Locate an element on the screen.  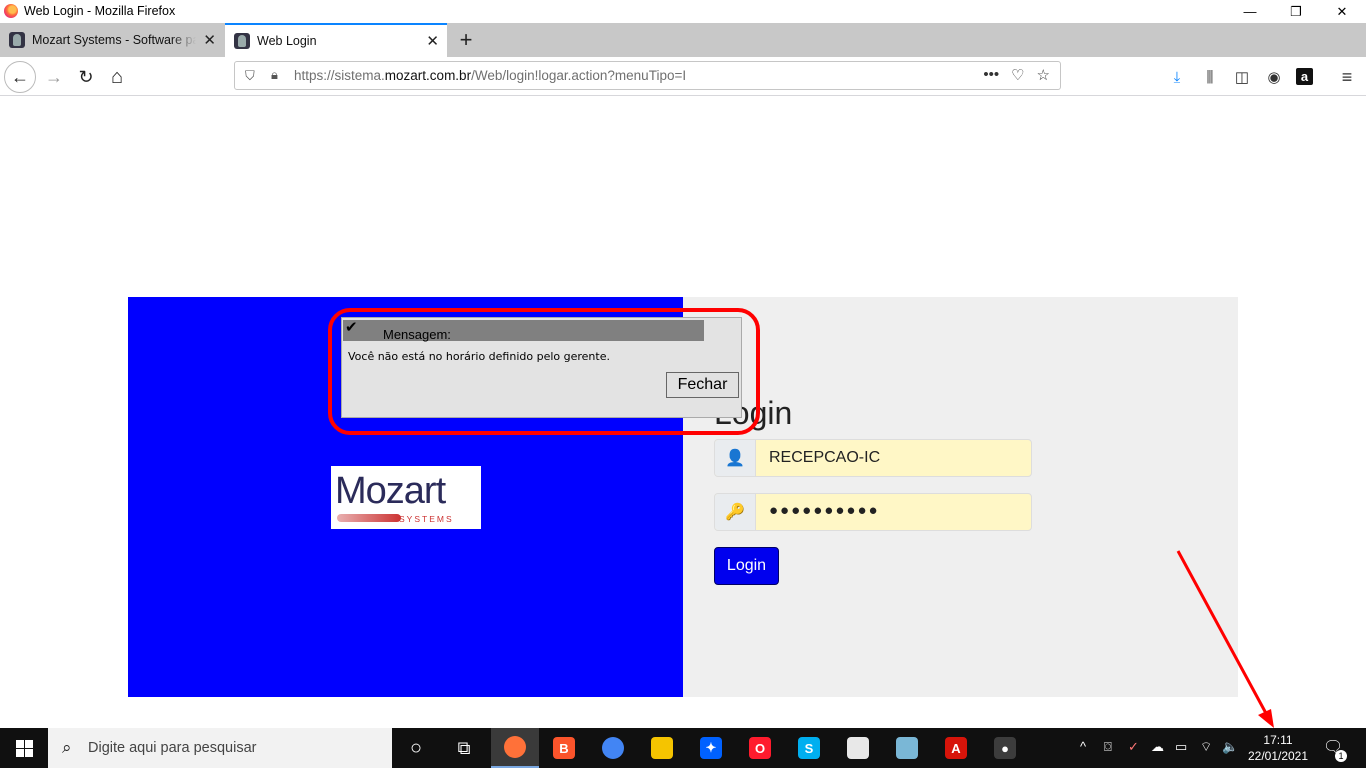
annotation-highlight-ellipse is located at coordinates (544, 371).